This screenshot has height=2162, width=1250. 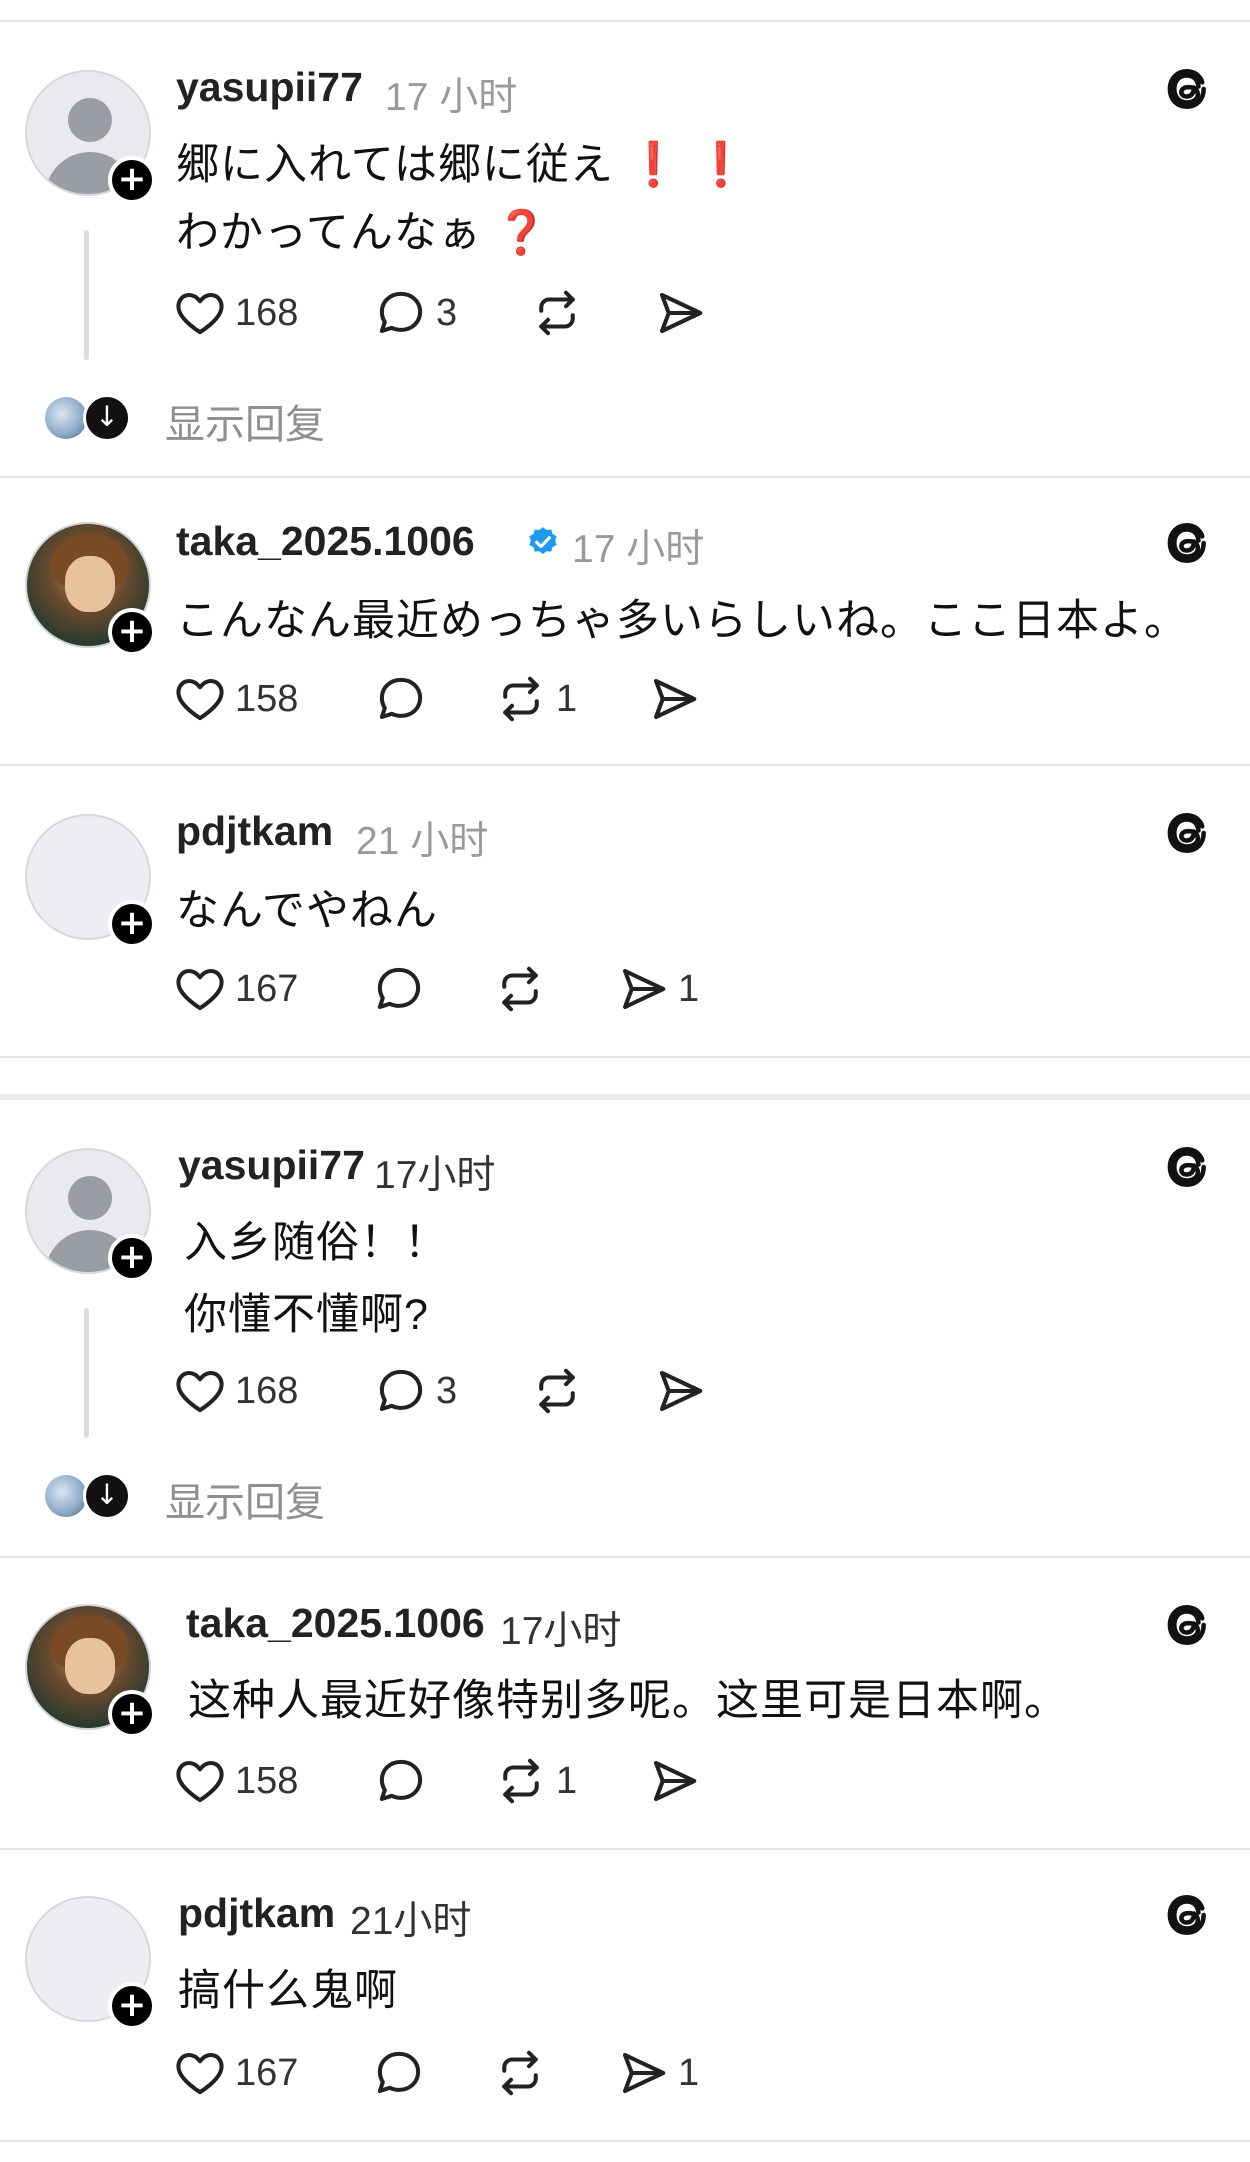 What do you see at coordinates (462, 165) in the screenshot?
I see `post-text-line: 郷に入れては郷に従え ❗ ❗` at bounding box center [462, 165].